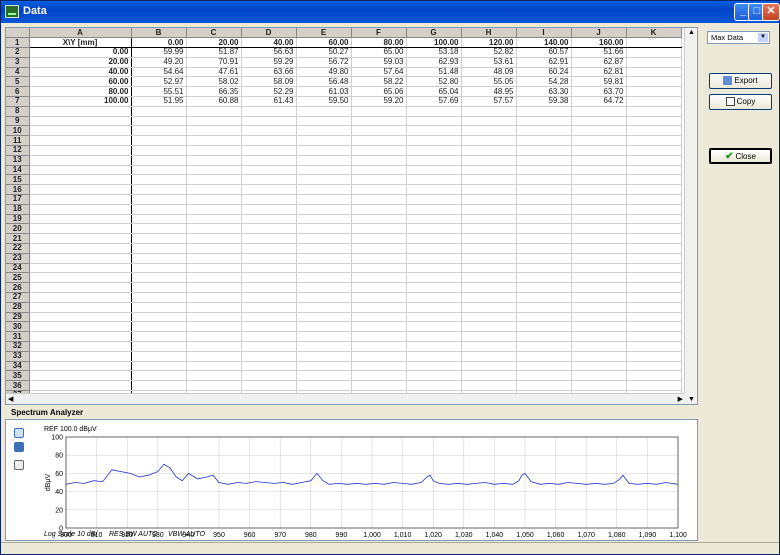 The height and width of the screenshot is (555, 780). I want to click on grid-cell: 61.03, so click(324, 92).